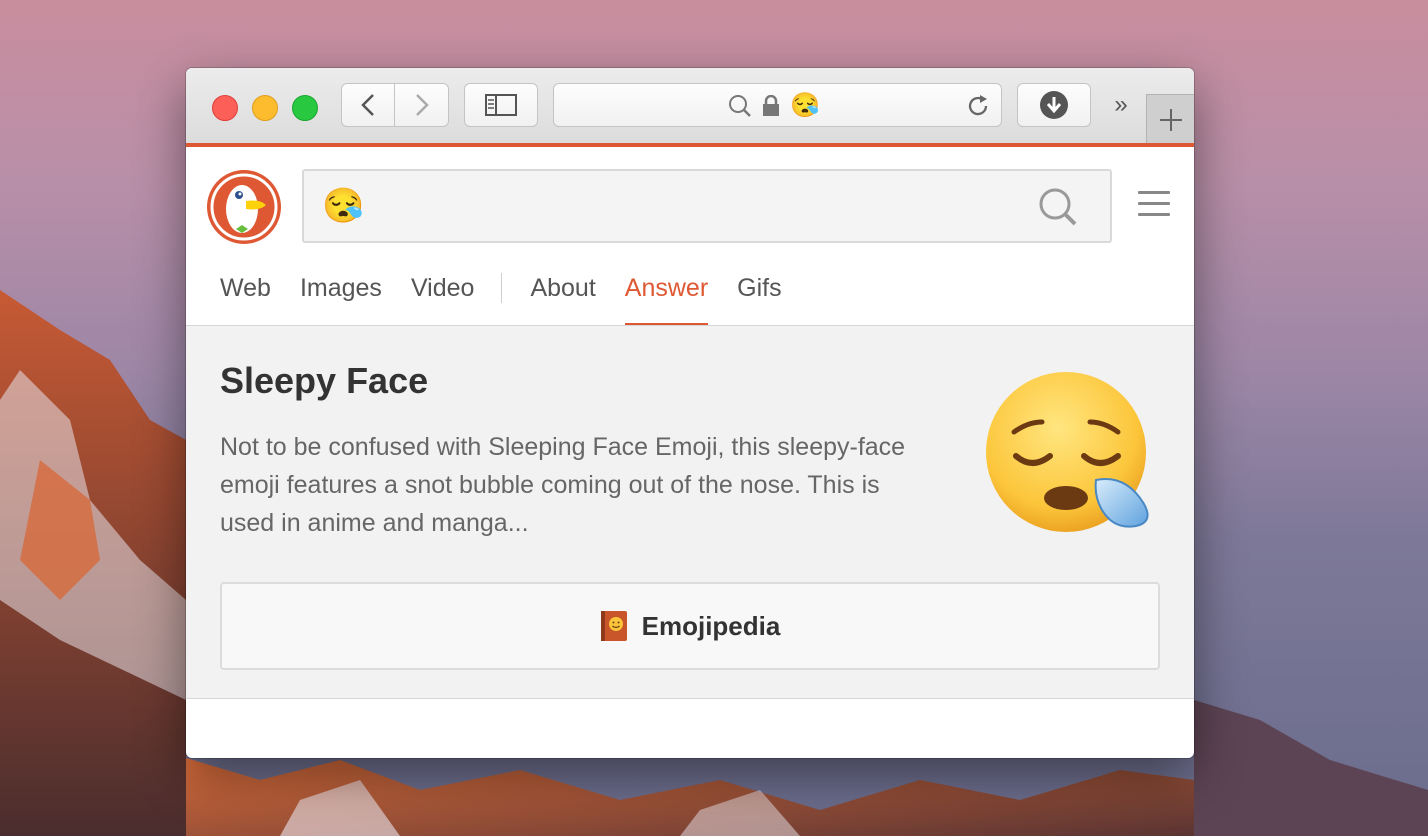 The image size is (1428, 836). Describe the element at coordinates (562, 296) in the screenshot. I see `tab-about: About` at that location.